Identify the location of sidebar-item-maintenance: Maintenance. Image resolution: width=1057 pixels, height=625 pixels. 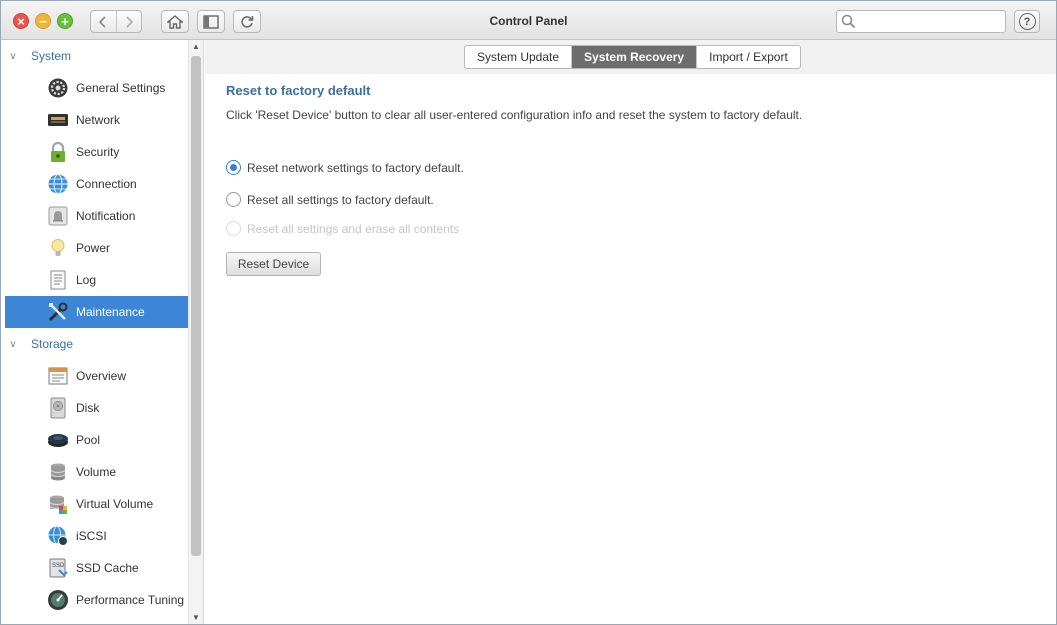
(97, 312).